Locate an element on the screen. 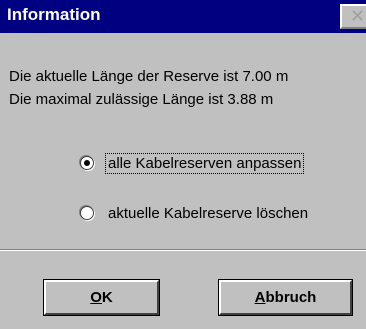  radio-delete-current is located at coordinates (87, 213).